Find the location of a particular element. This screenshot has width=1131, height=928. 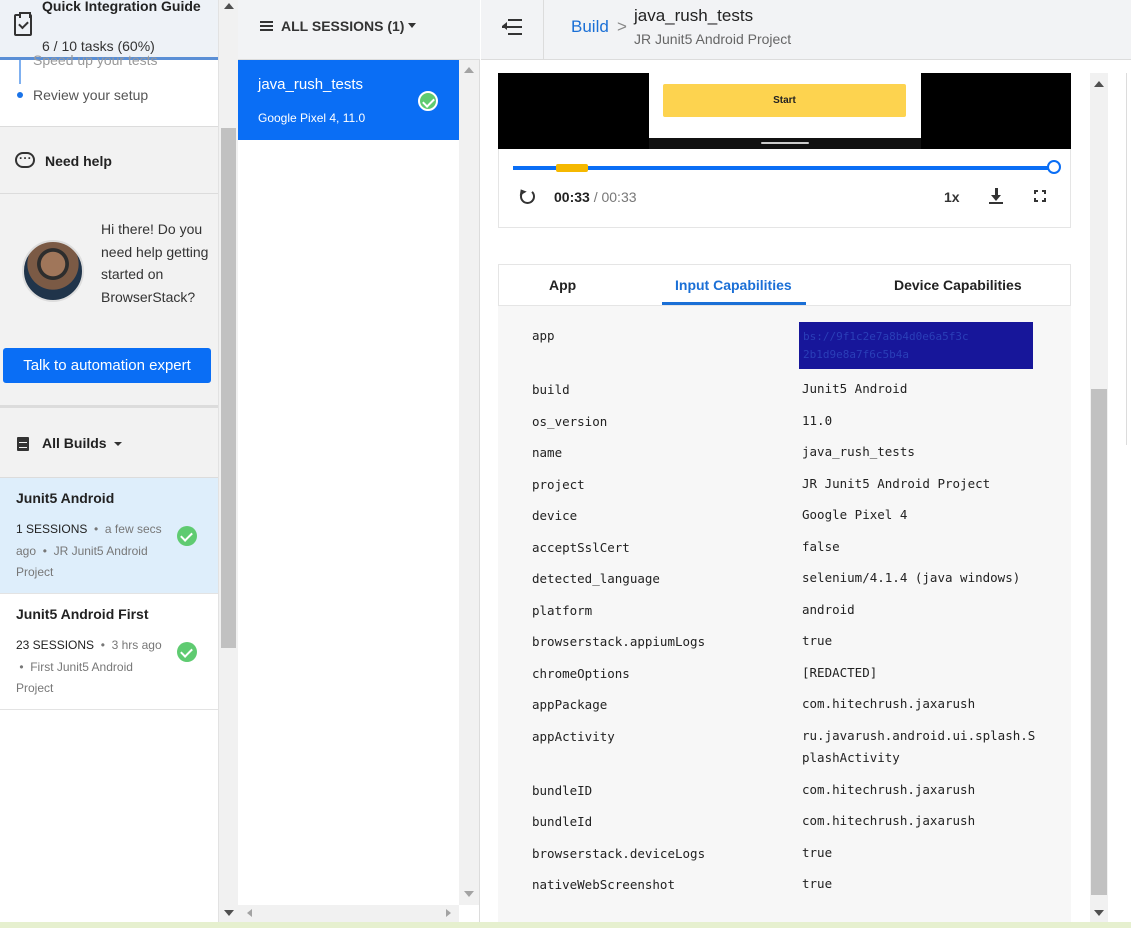

playback-speed-button: 1x is located at coordinates (952, 197).